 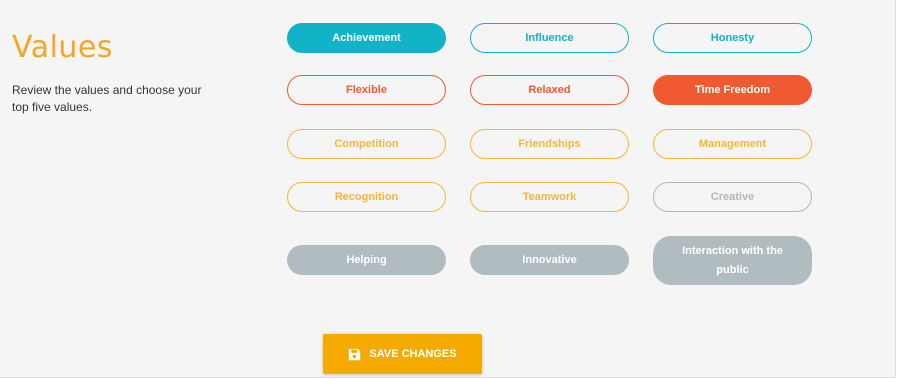 What do you see at coordinates (549, 260) in the screenshot?
I see `value-pill-innovative: Innovative` at bounding box center [549, 260].